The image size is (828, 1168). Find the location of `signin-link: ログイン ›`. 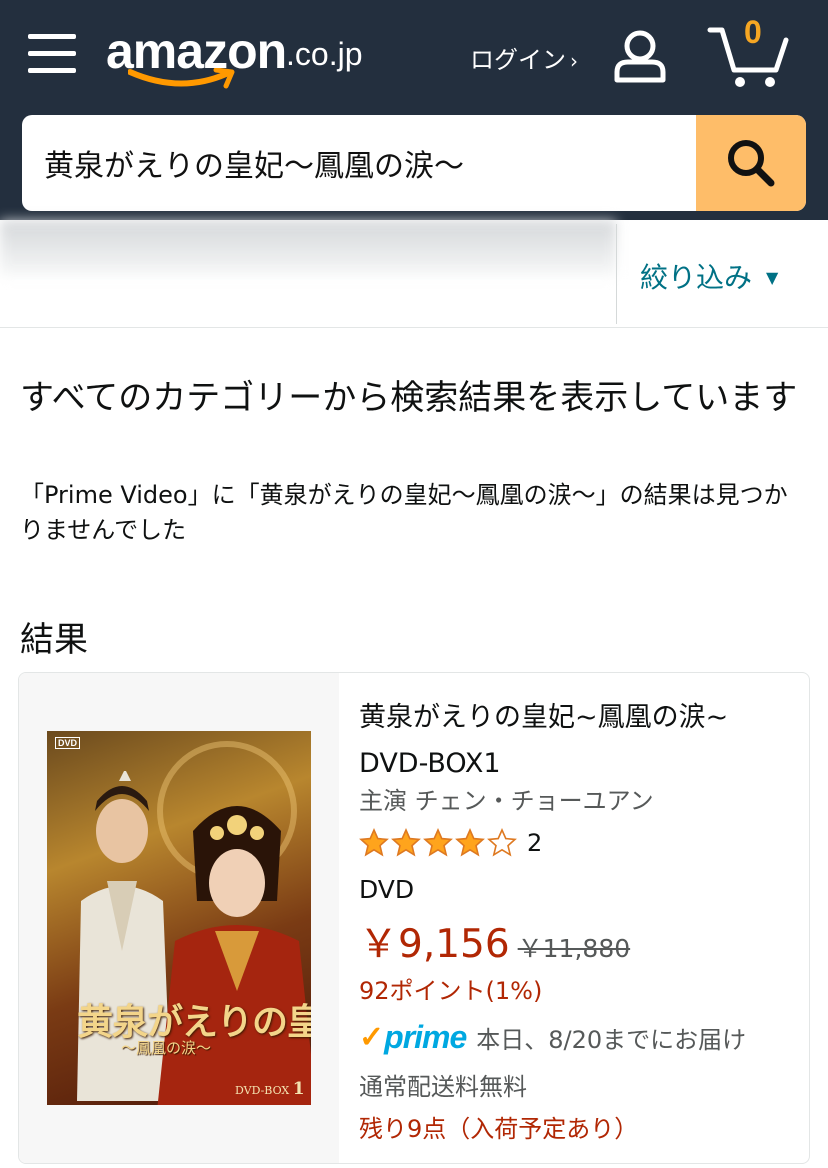

signin-link: ログイン › is located at coordinates (524, 57).